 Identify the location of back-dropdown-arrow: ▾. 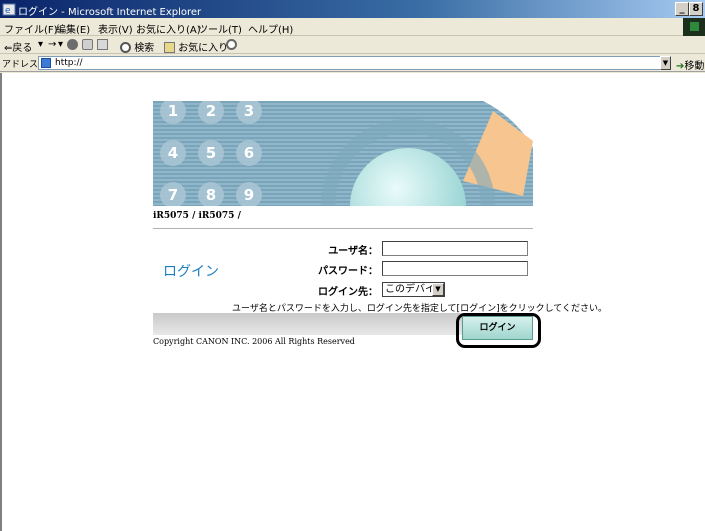
(40, 44).